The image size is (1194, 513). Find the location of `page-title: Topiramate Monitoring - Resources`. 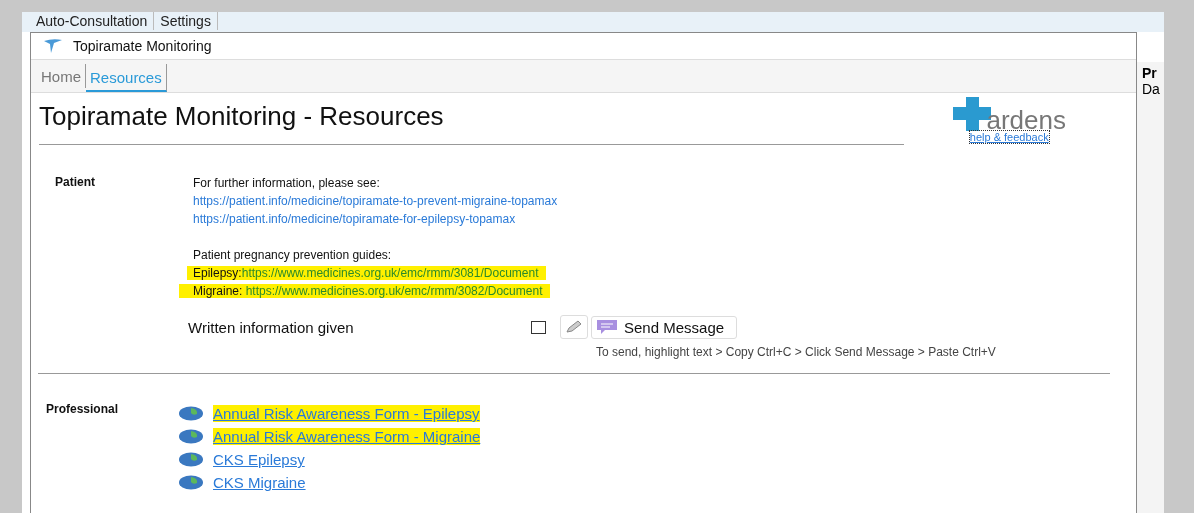

page-title: Topiramate Monitoring - Resources is located at coordinates (471, 123).